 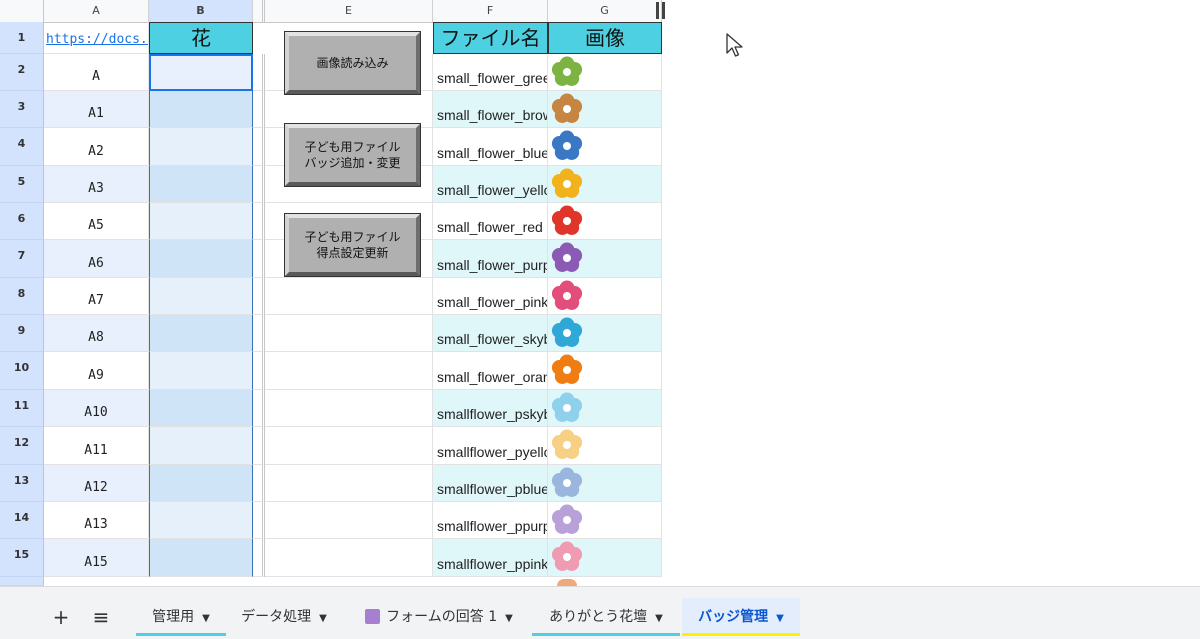 I want to click on row-header: 10, so click(x=22, y=371).